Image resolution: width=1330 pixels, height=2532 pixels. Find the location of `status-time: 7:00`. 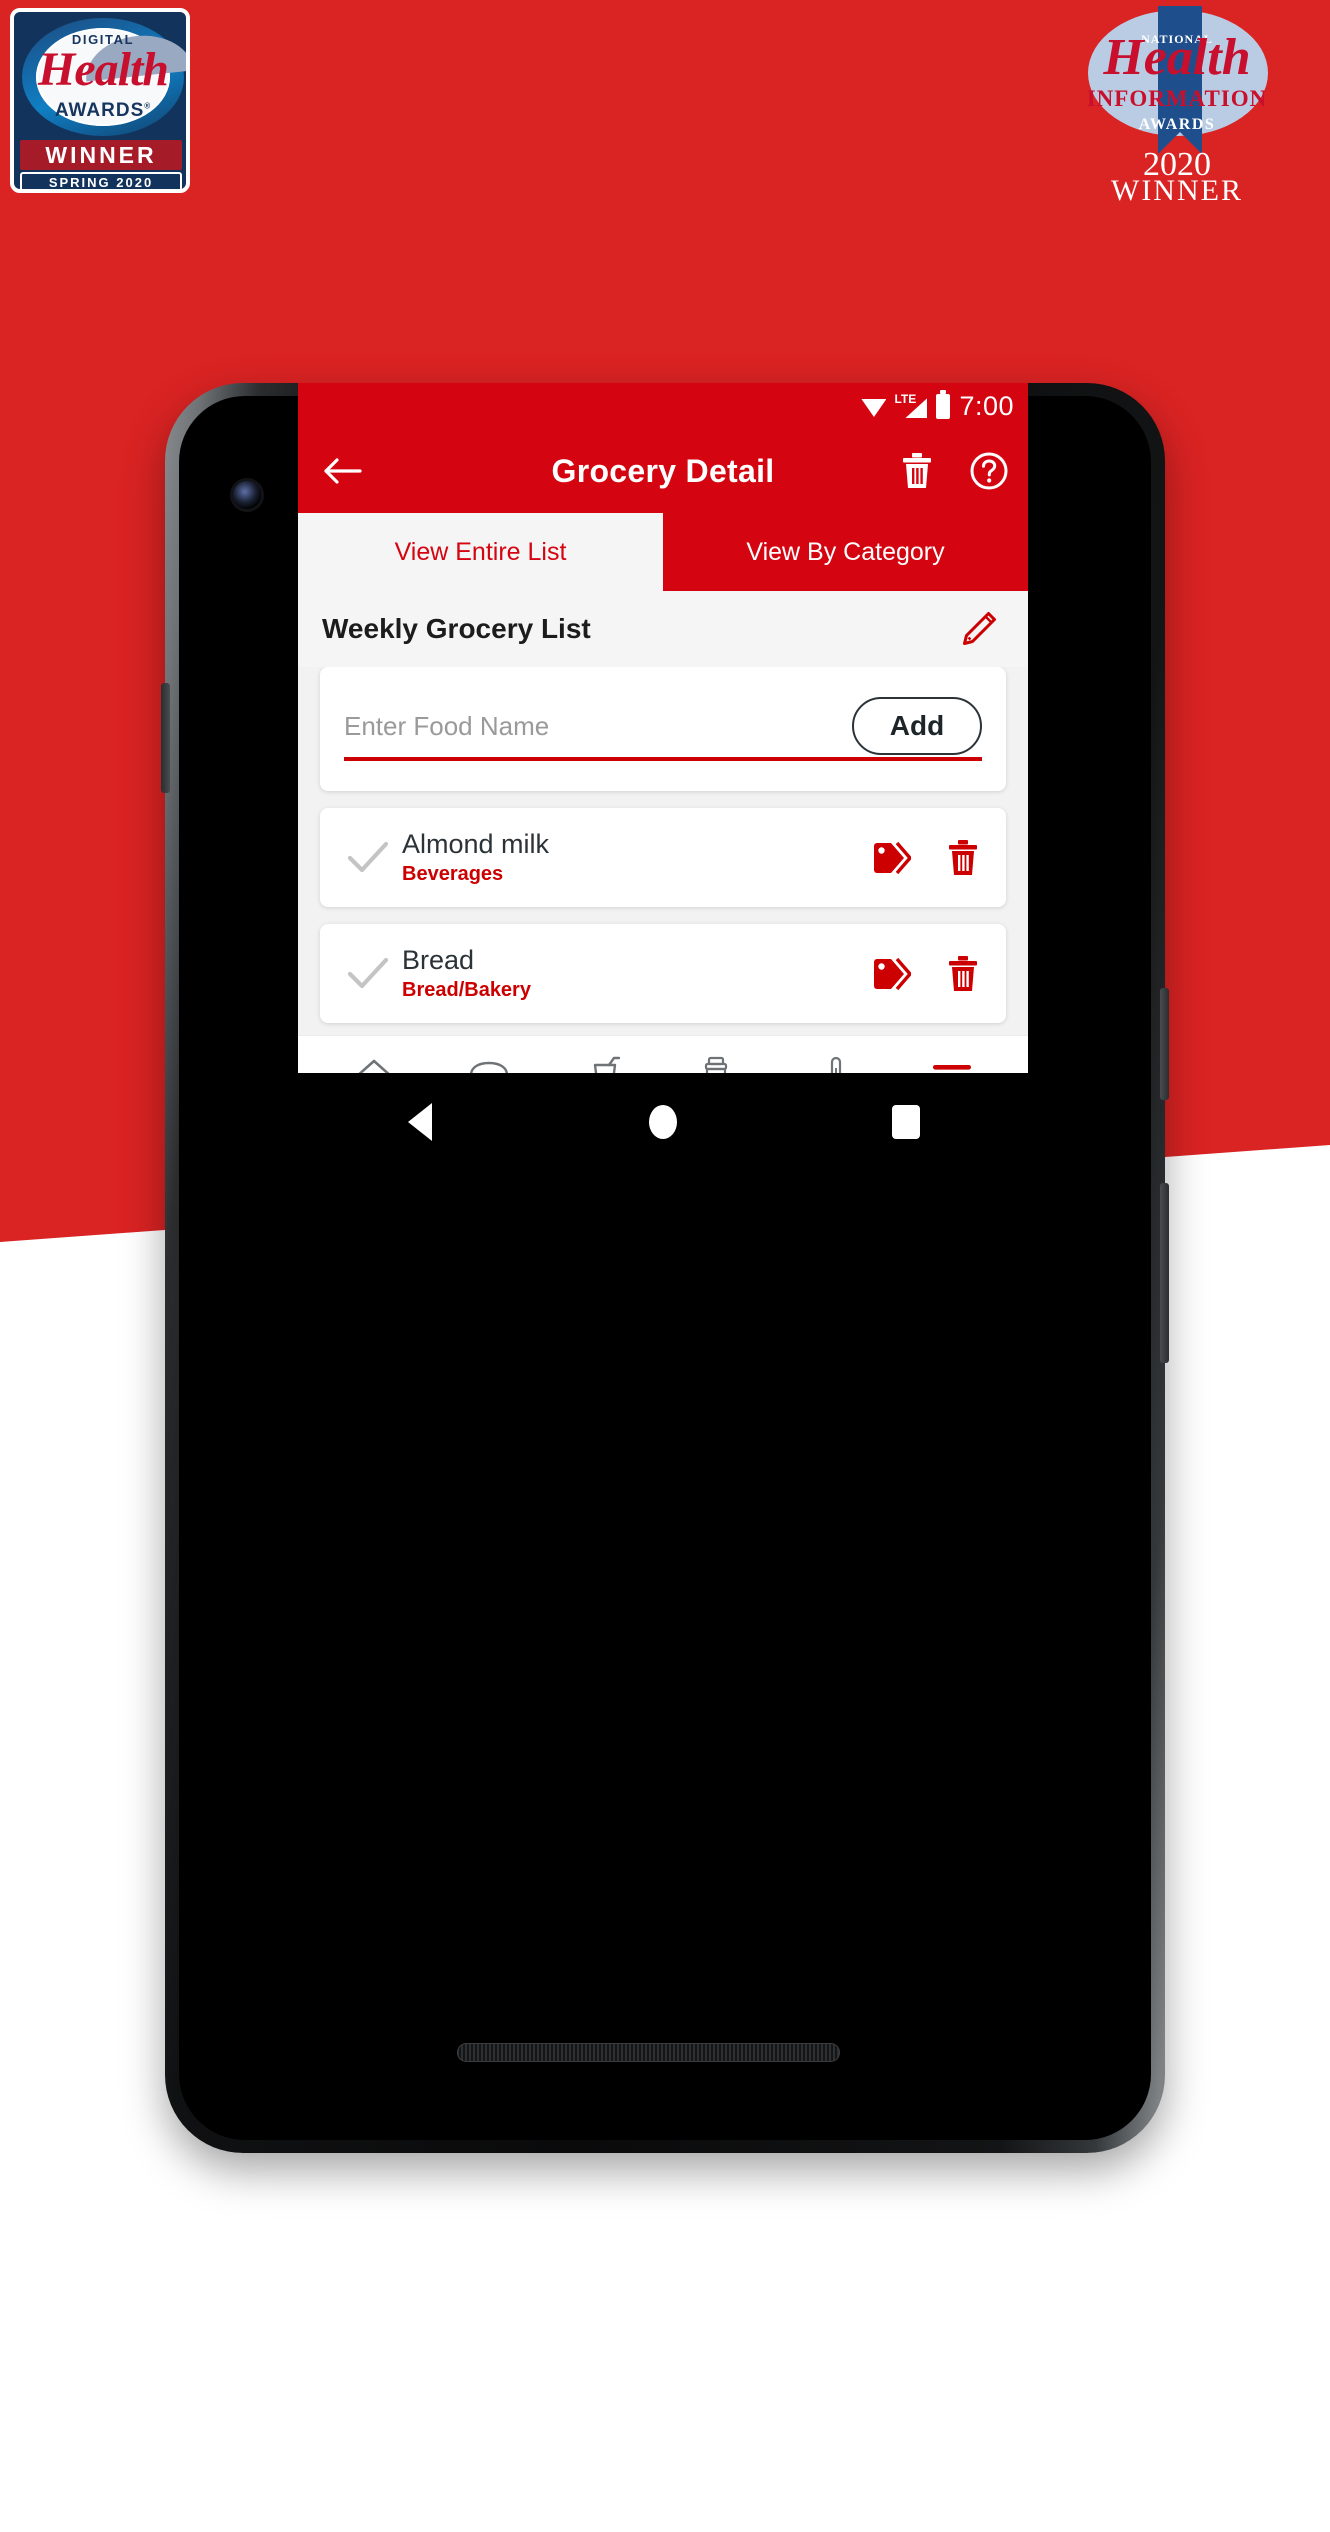

status-time: 7:00 is located at coordinates (986, 405).